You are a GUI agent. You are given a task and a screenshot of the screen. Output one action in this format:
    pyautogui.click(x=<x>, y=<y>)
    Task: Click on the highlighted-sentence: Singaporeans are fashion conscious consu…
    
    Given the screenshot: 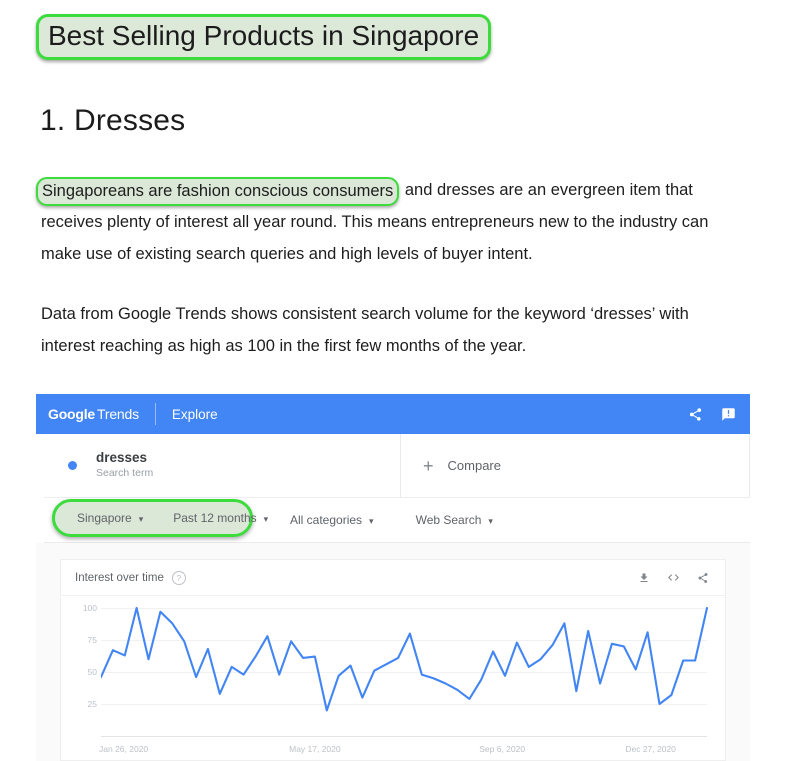 What is the action you would take?
    pyautogui.click(x=218, y=191)
    